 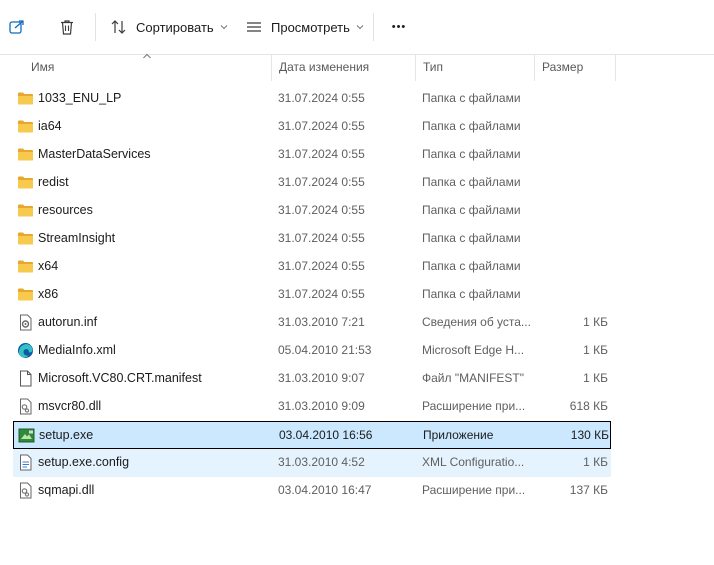 What do you see at coordinates (473, 378) in the screenshot?
I see `file-type: Файл "MANIFEST"` at bounding box center [473, 378].